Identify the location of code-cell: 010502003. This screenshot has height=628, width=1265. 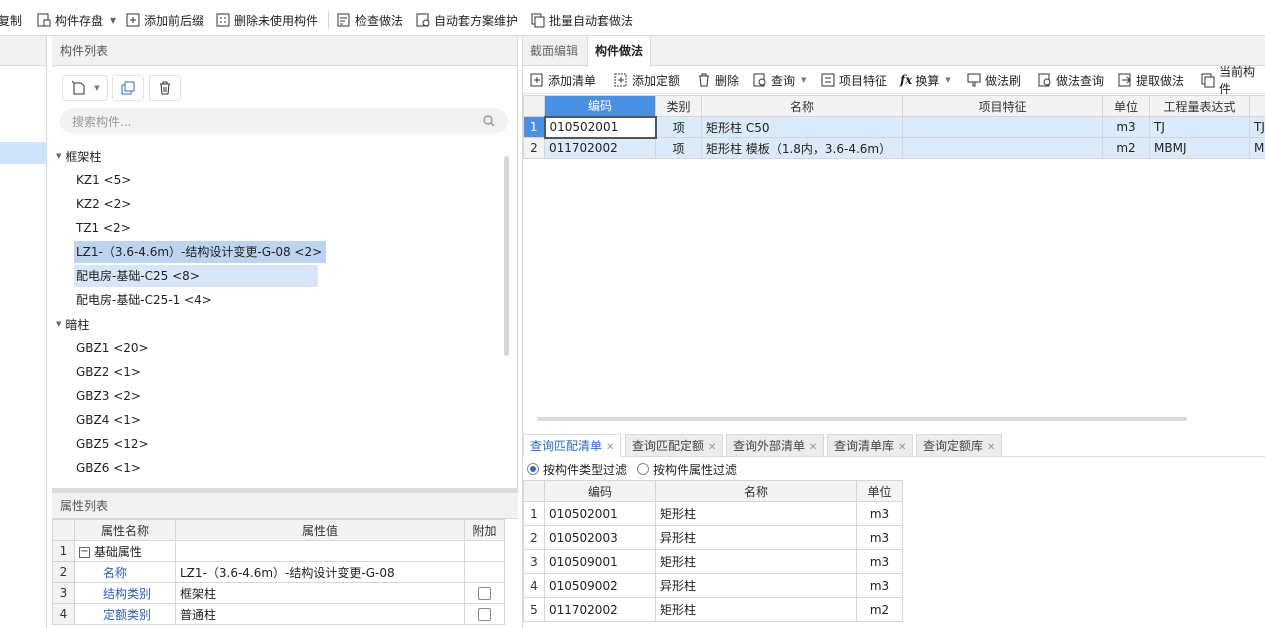
(600, 537).